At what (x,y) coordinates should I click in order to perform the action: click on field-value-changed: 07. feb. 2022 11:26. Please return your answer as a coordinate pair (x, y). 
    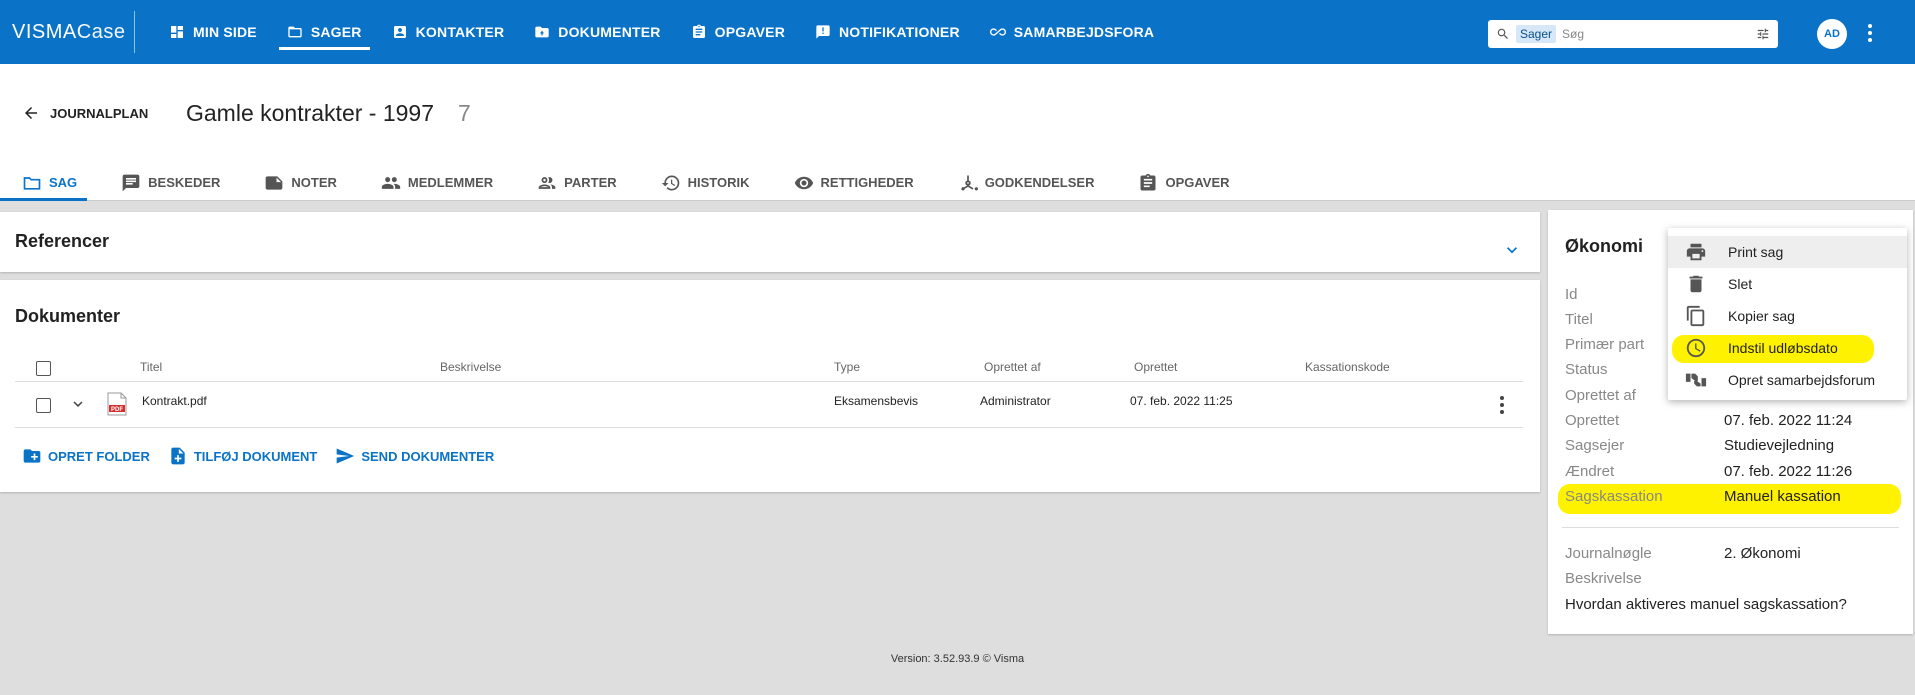
    Looking at the image, I should click on (1788, 471).